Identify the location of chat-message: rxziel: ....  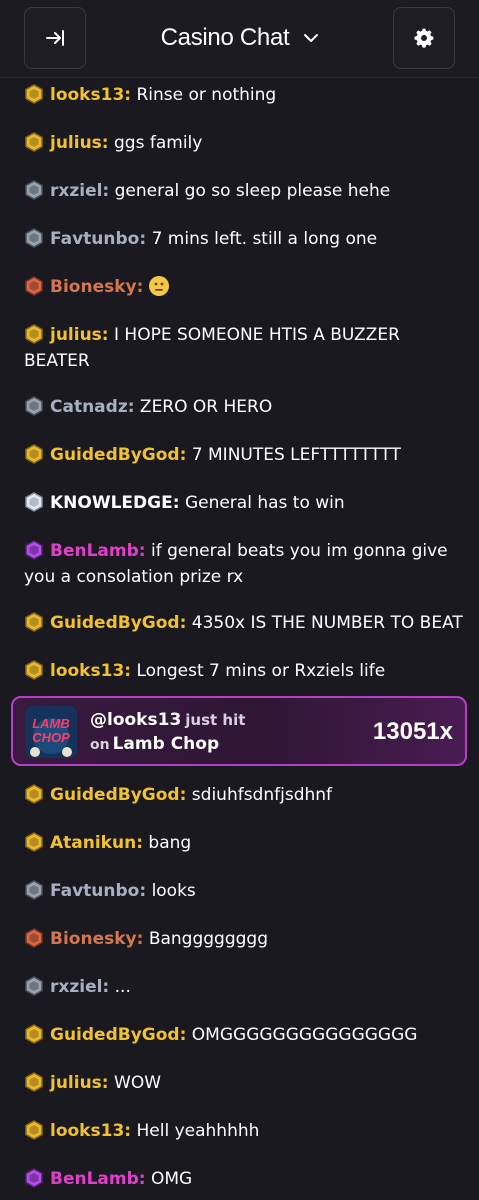
(244, 987).